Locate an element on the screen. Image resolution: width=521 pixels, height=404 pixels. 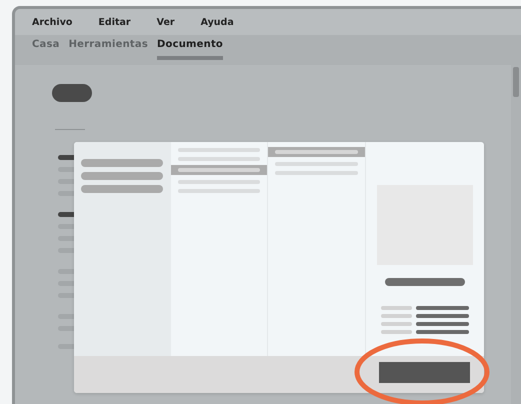
menu-item: Archivo is located at coordinates (52, 22).